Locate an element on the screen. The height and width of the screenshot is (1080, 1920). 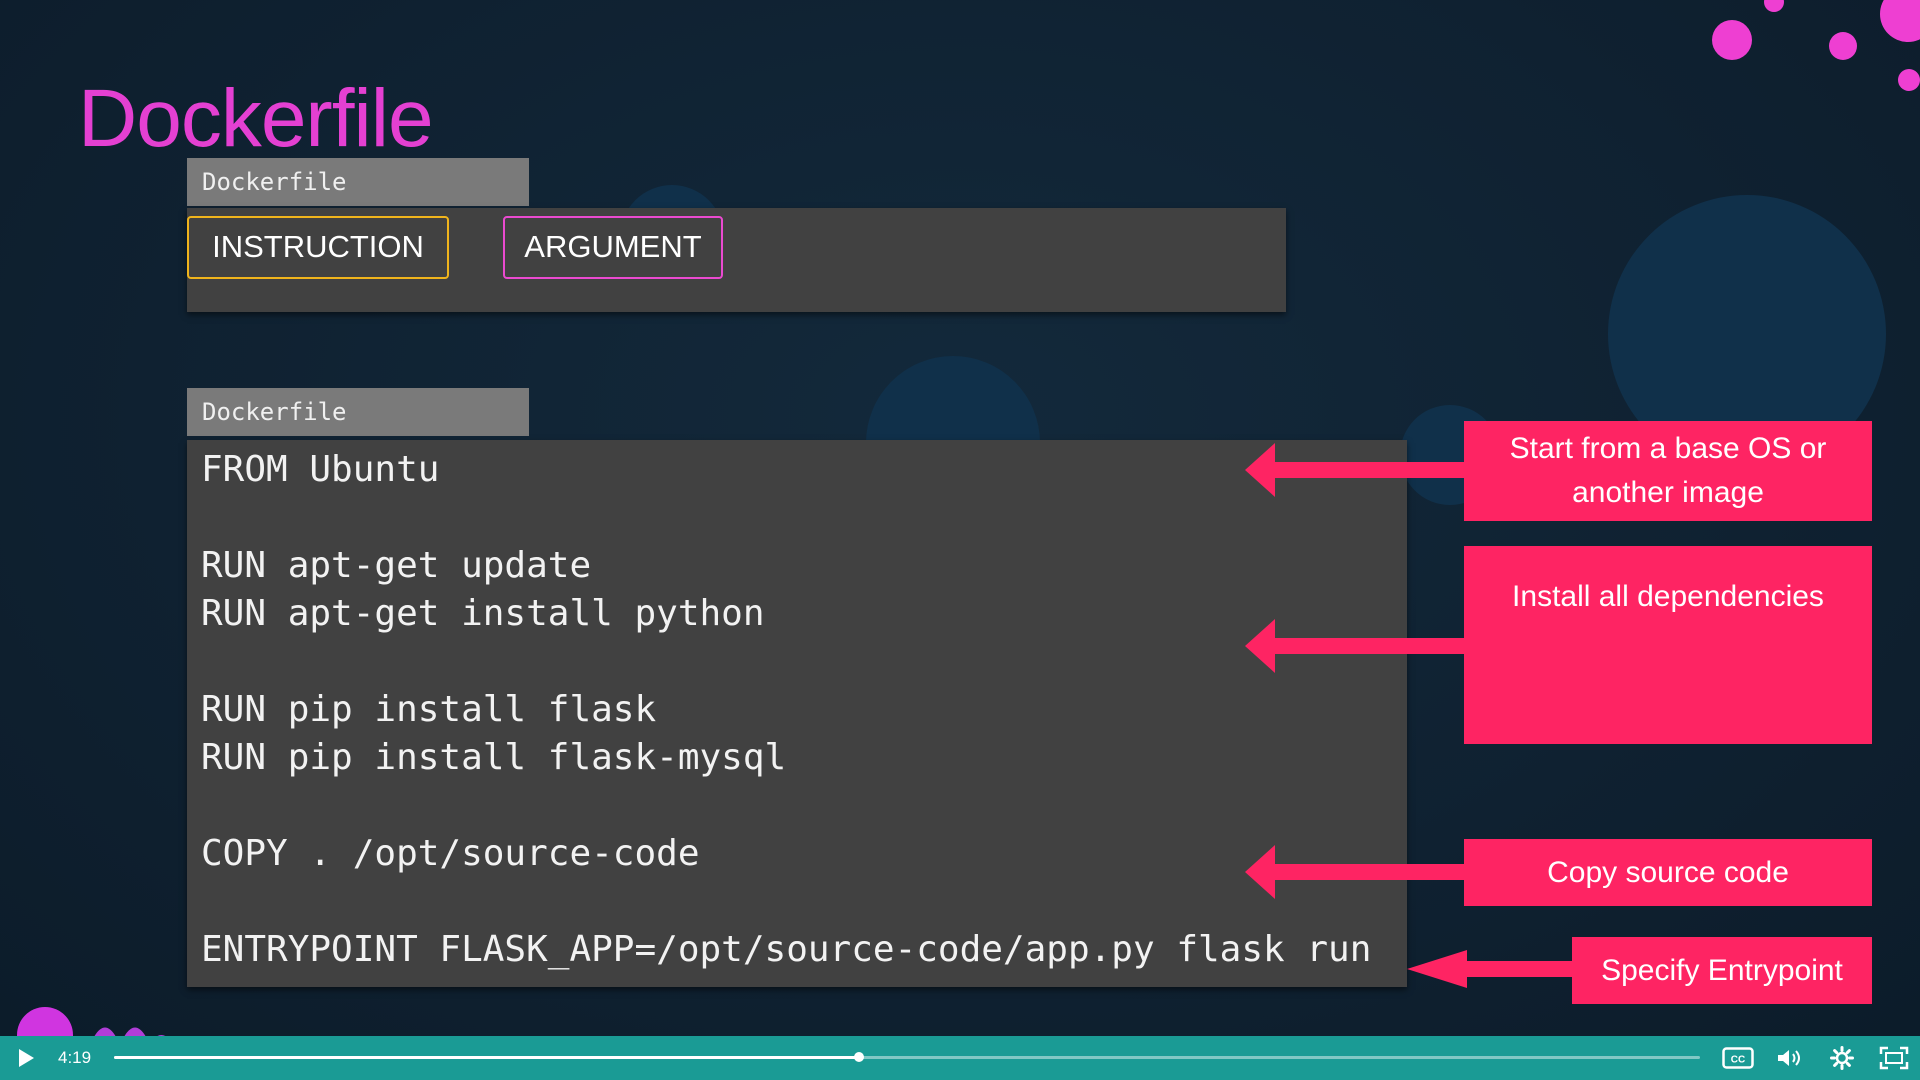
callout-dependencies: Install all dependencies is located at coordinates (1668, 645).